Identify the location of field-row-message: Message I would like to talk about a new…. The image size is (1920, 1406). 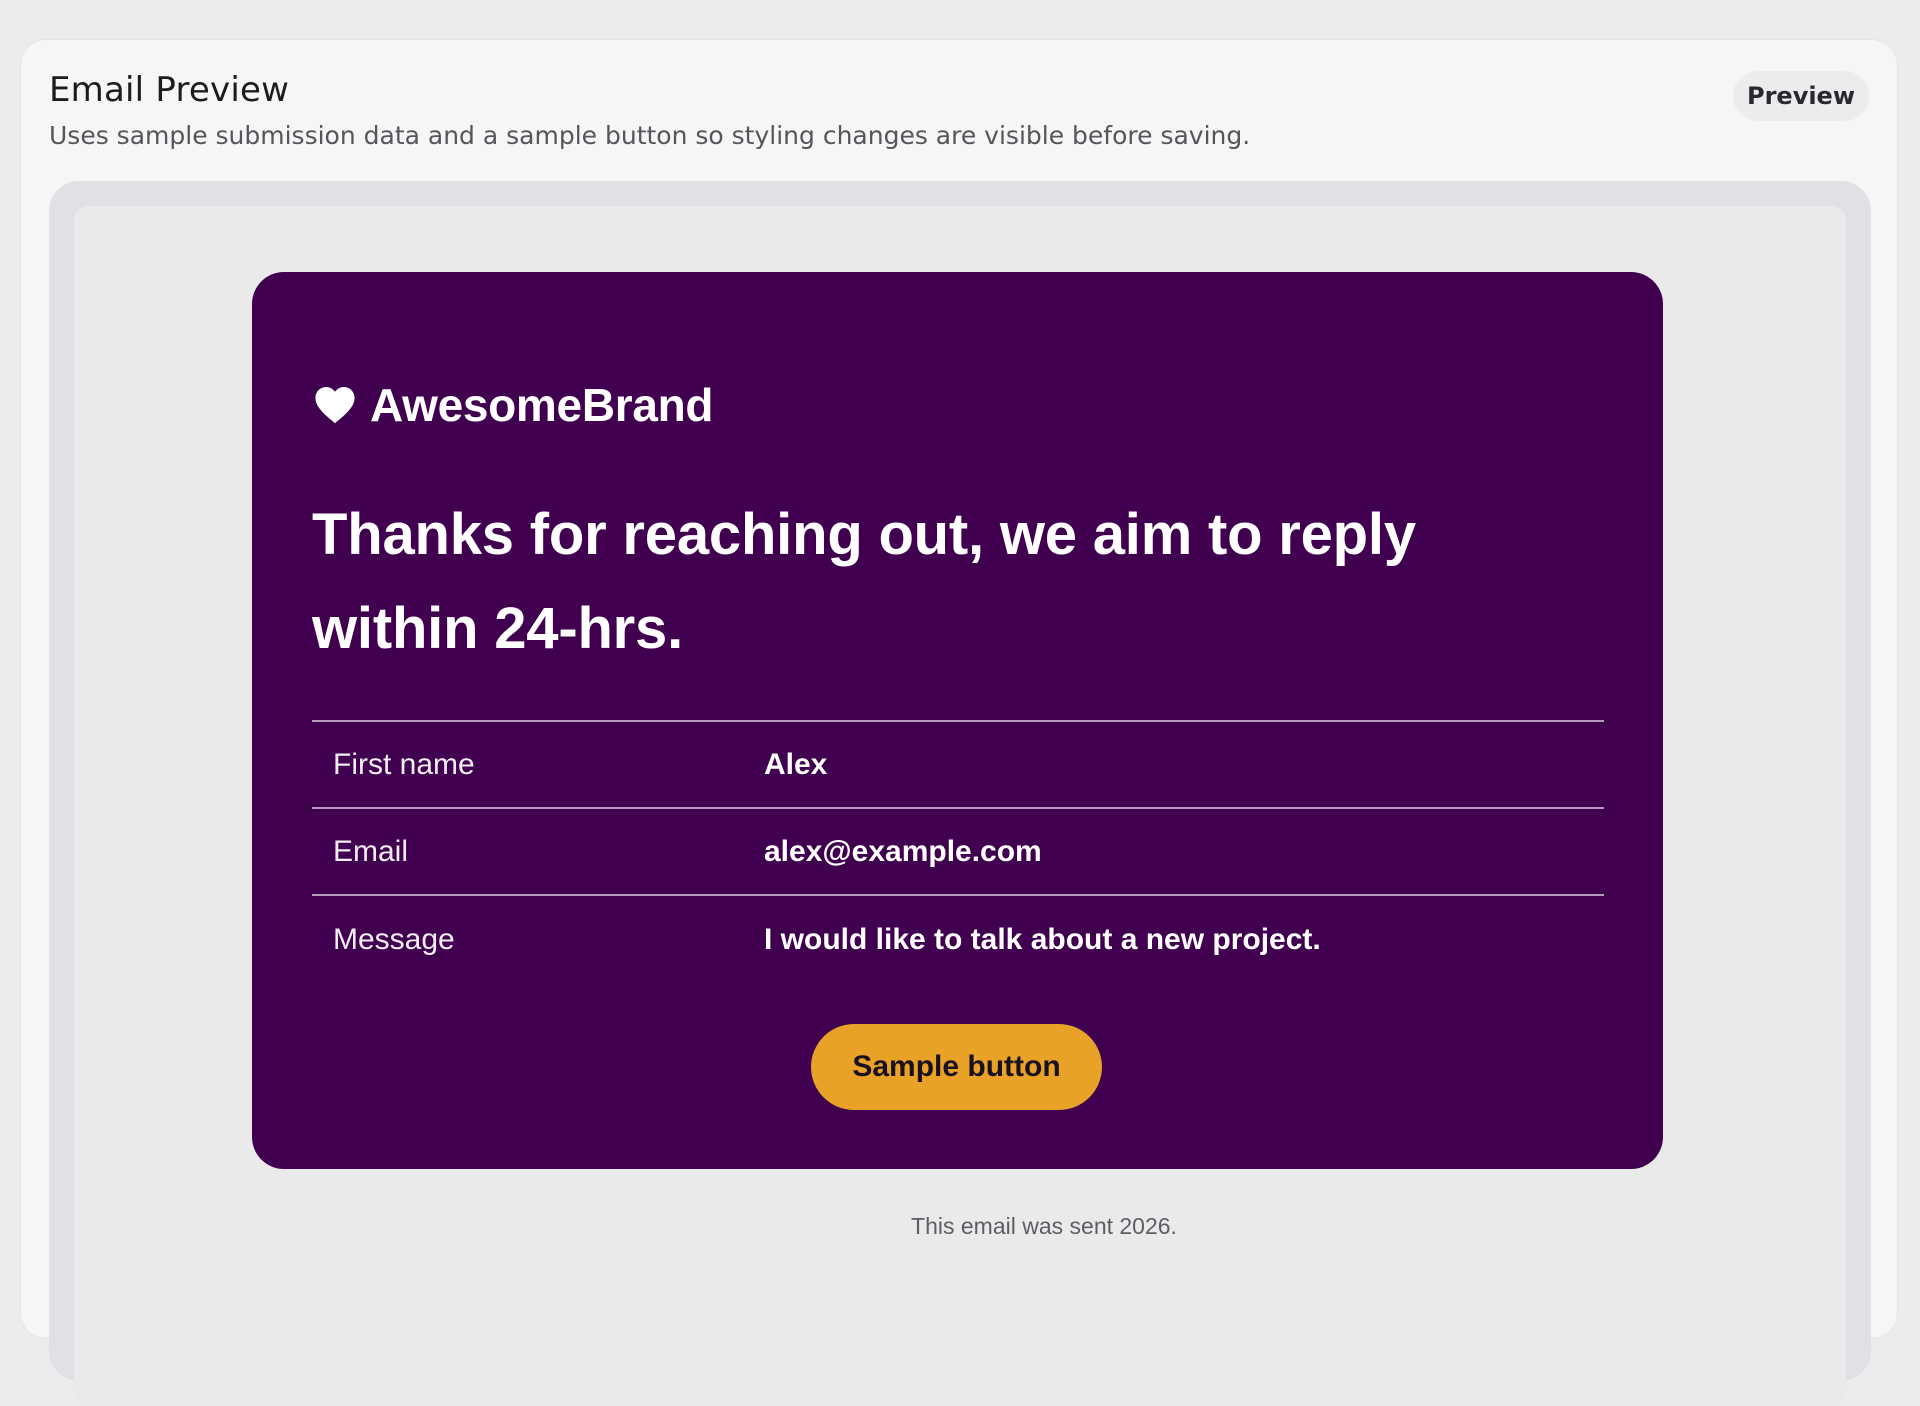
(958, 939).